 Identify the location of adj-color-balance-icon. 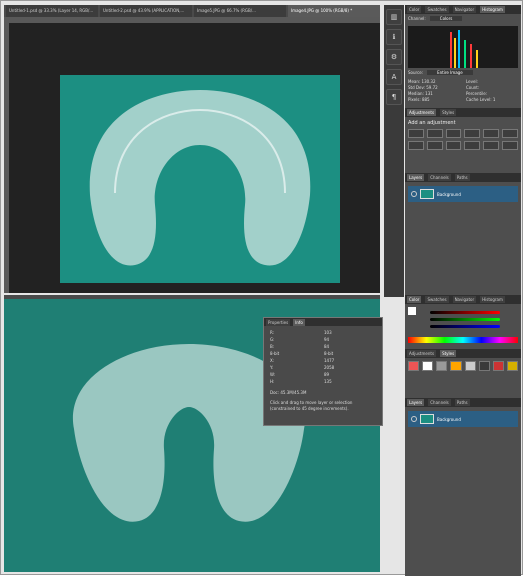
(434, 145).